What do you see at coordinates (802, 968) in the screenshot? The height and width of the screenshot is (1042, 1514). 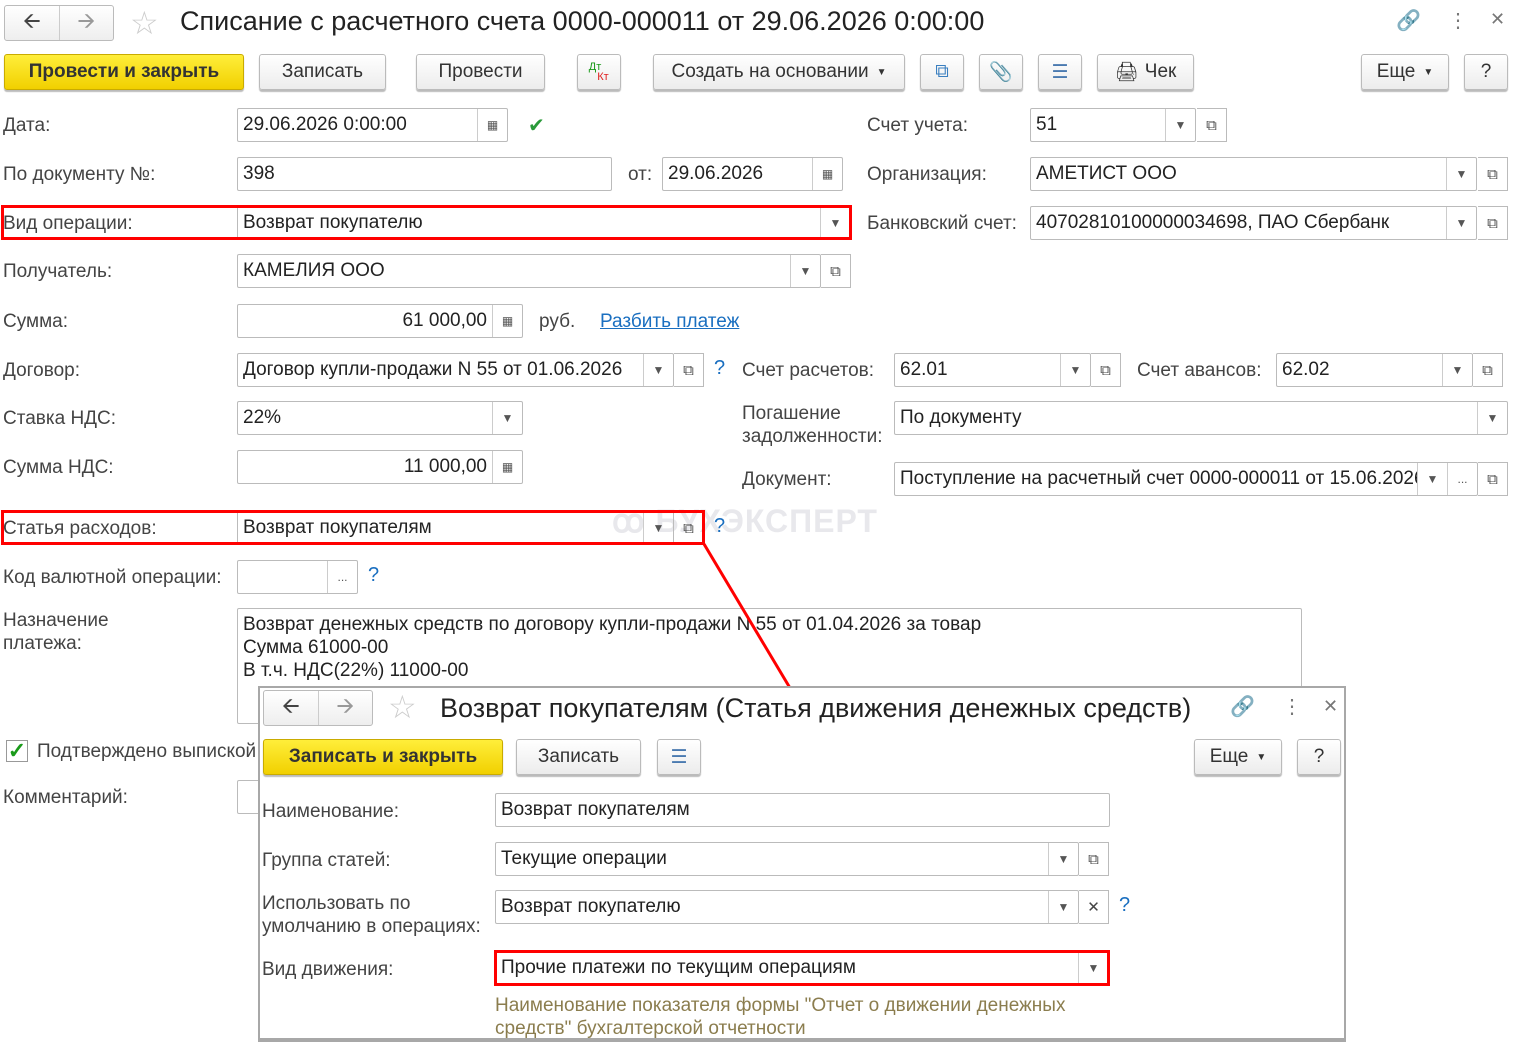 I see `highlight-movement` at bounding box center [802, 968].